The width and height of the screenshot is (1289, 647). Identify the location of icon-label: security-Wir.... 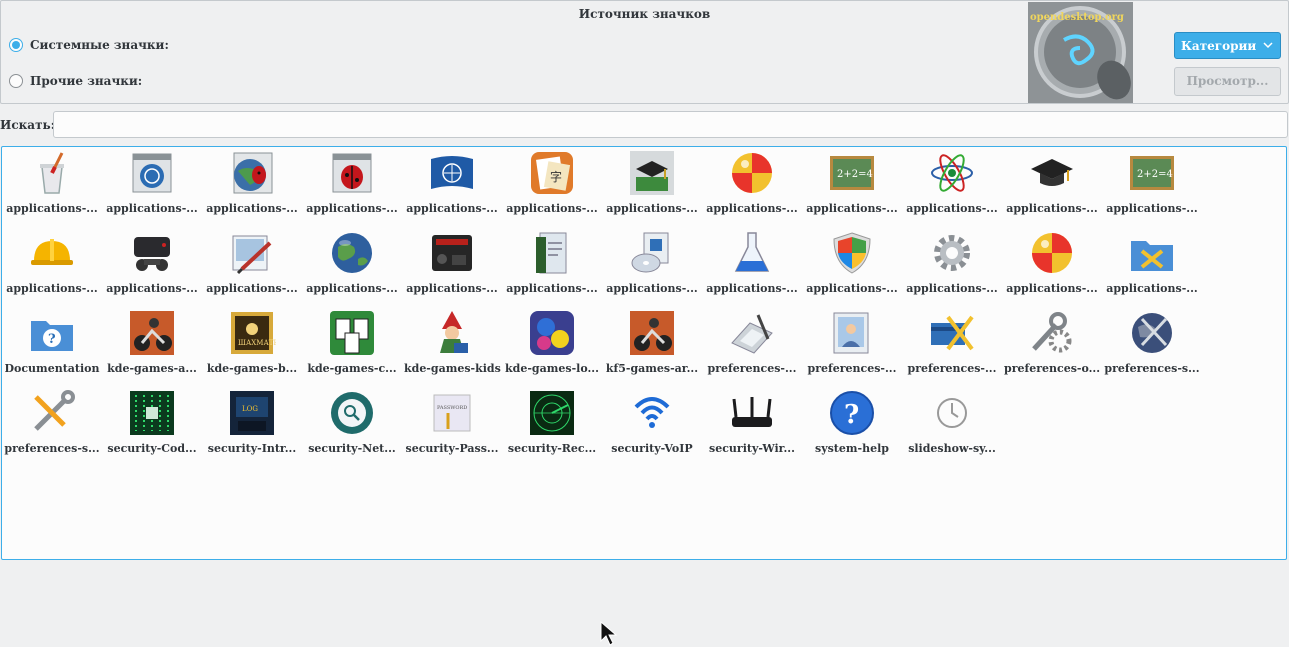
(752, 448).